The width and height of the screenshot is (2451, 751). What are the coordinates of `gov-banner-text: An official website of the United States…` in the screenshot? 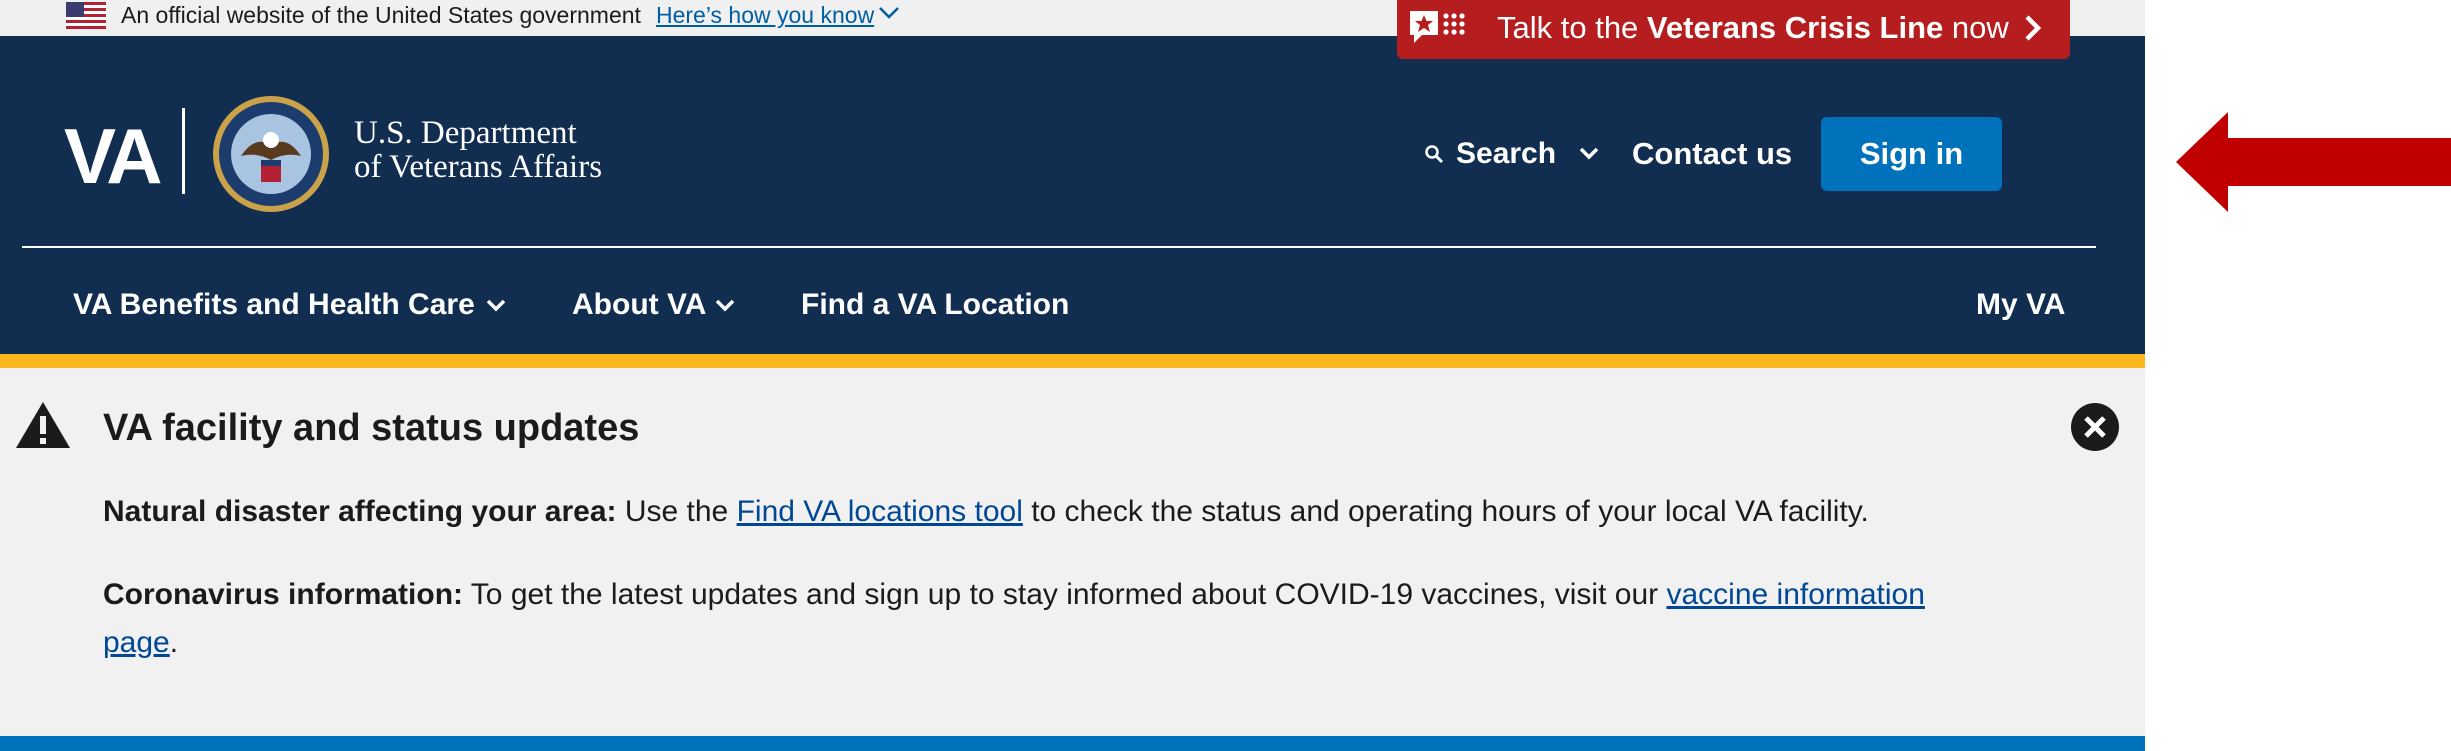 It's located at (381, 15).